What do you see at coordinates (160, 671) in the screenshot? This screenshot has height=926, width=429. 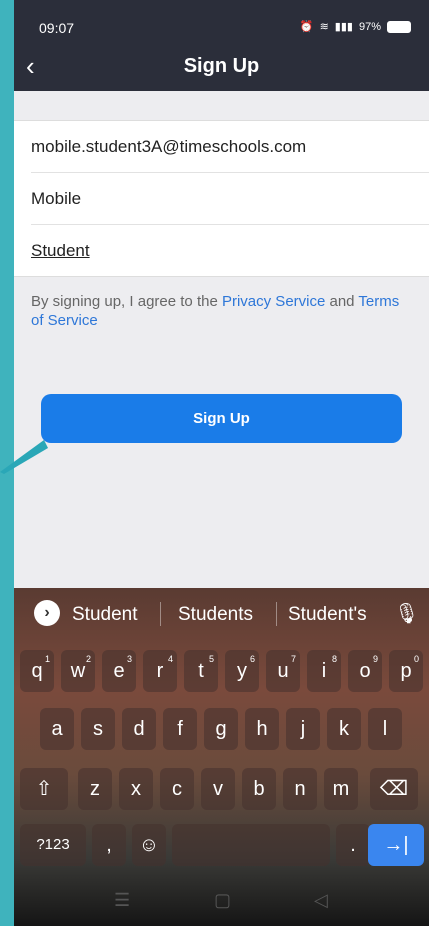 I see `key-r: r4` at bounding box center [160, 671].